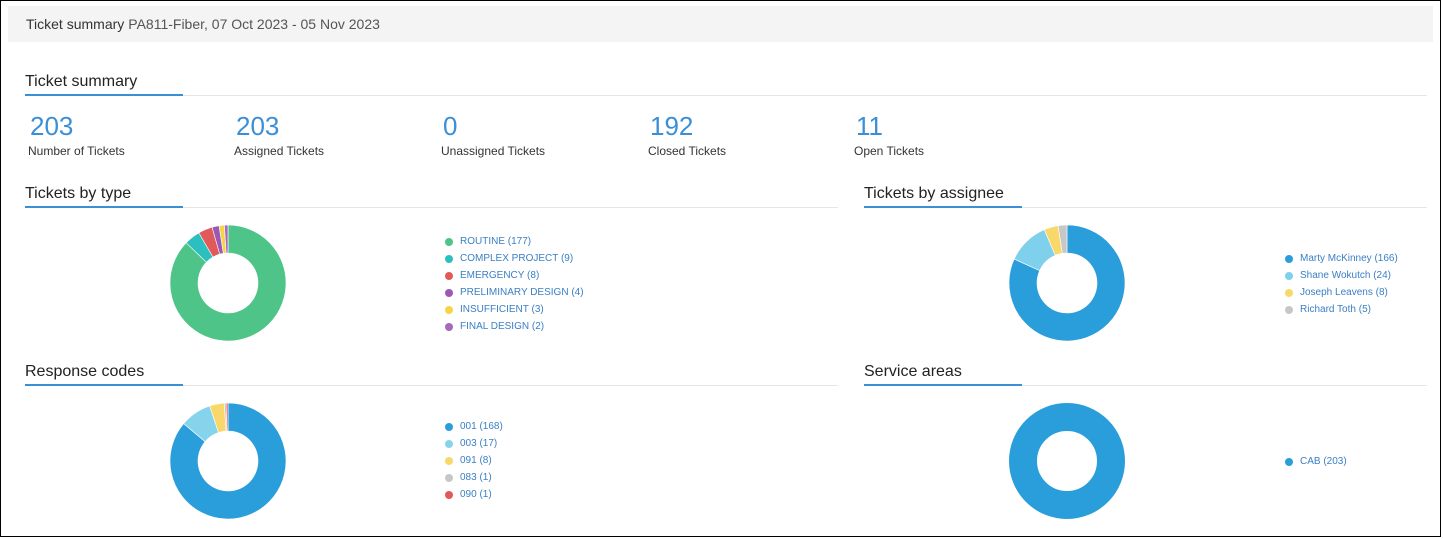 The width and height of the screenshot is (1443, 539). I want to click on section-rule, so click(726, 95).